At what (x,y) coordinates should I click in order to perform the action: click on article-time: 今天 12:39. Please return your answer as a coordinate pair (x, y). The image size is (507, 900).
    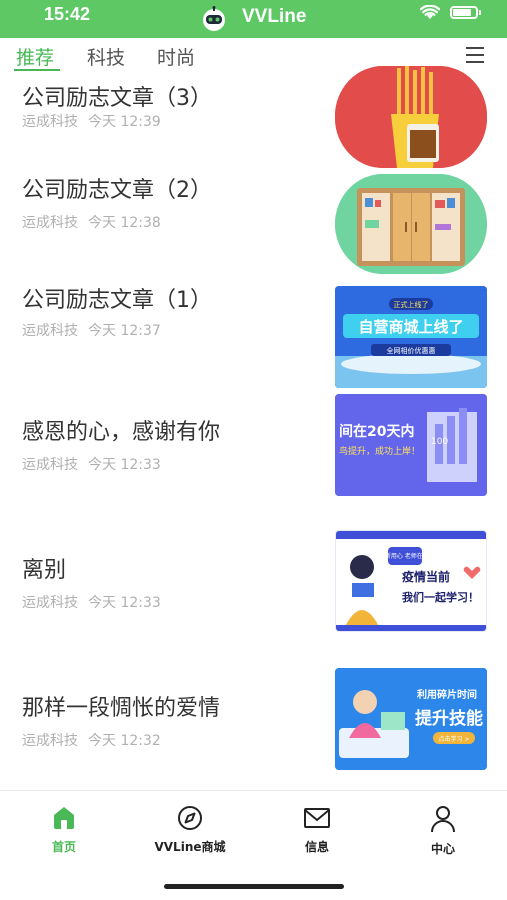
    Looking at the image, I should click on (124, 122).